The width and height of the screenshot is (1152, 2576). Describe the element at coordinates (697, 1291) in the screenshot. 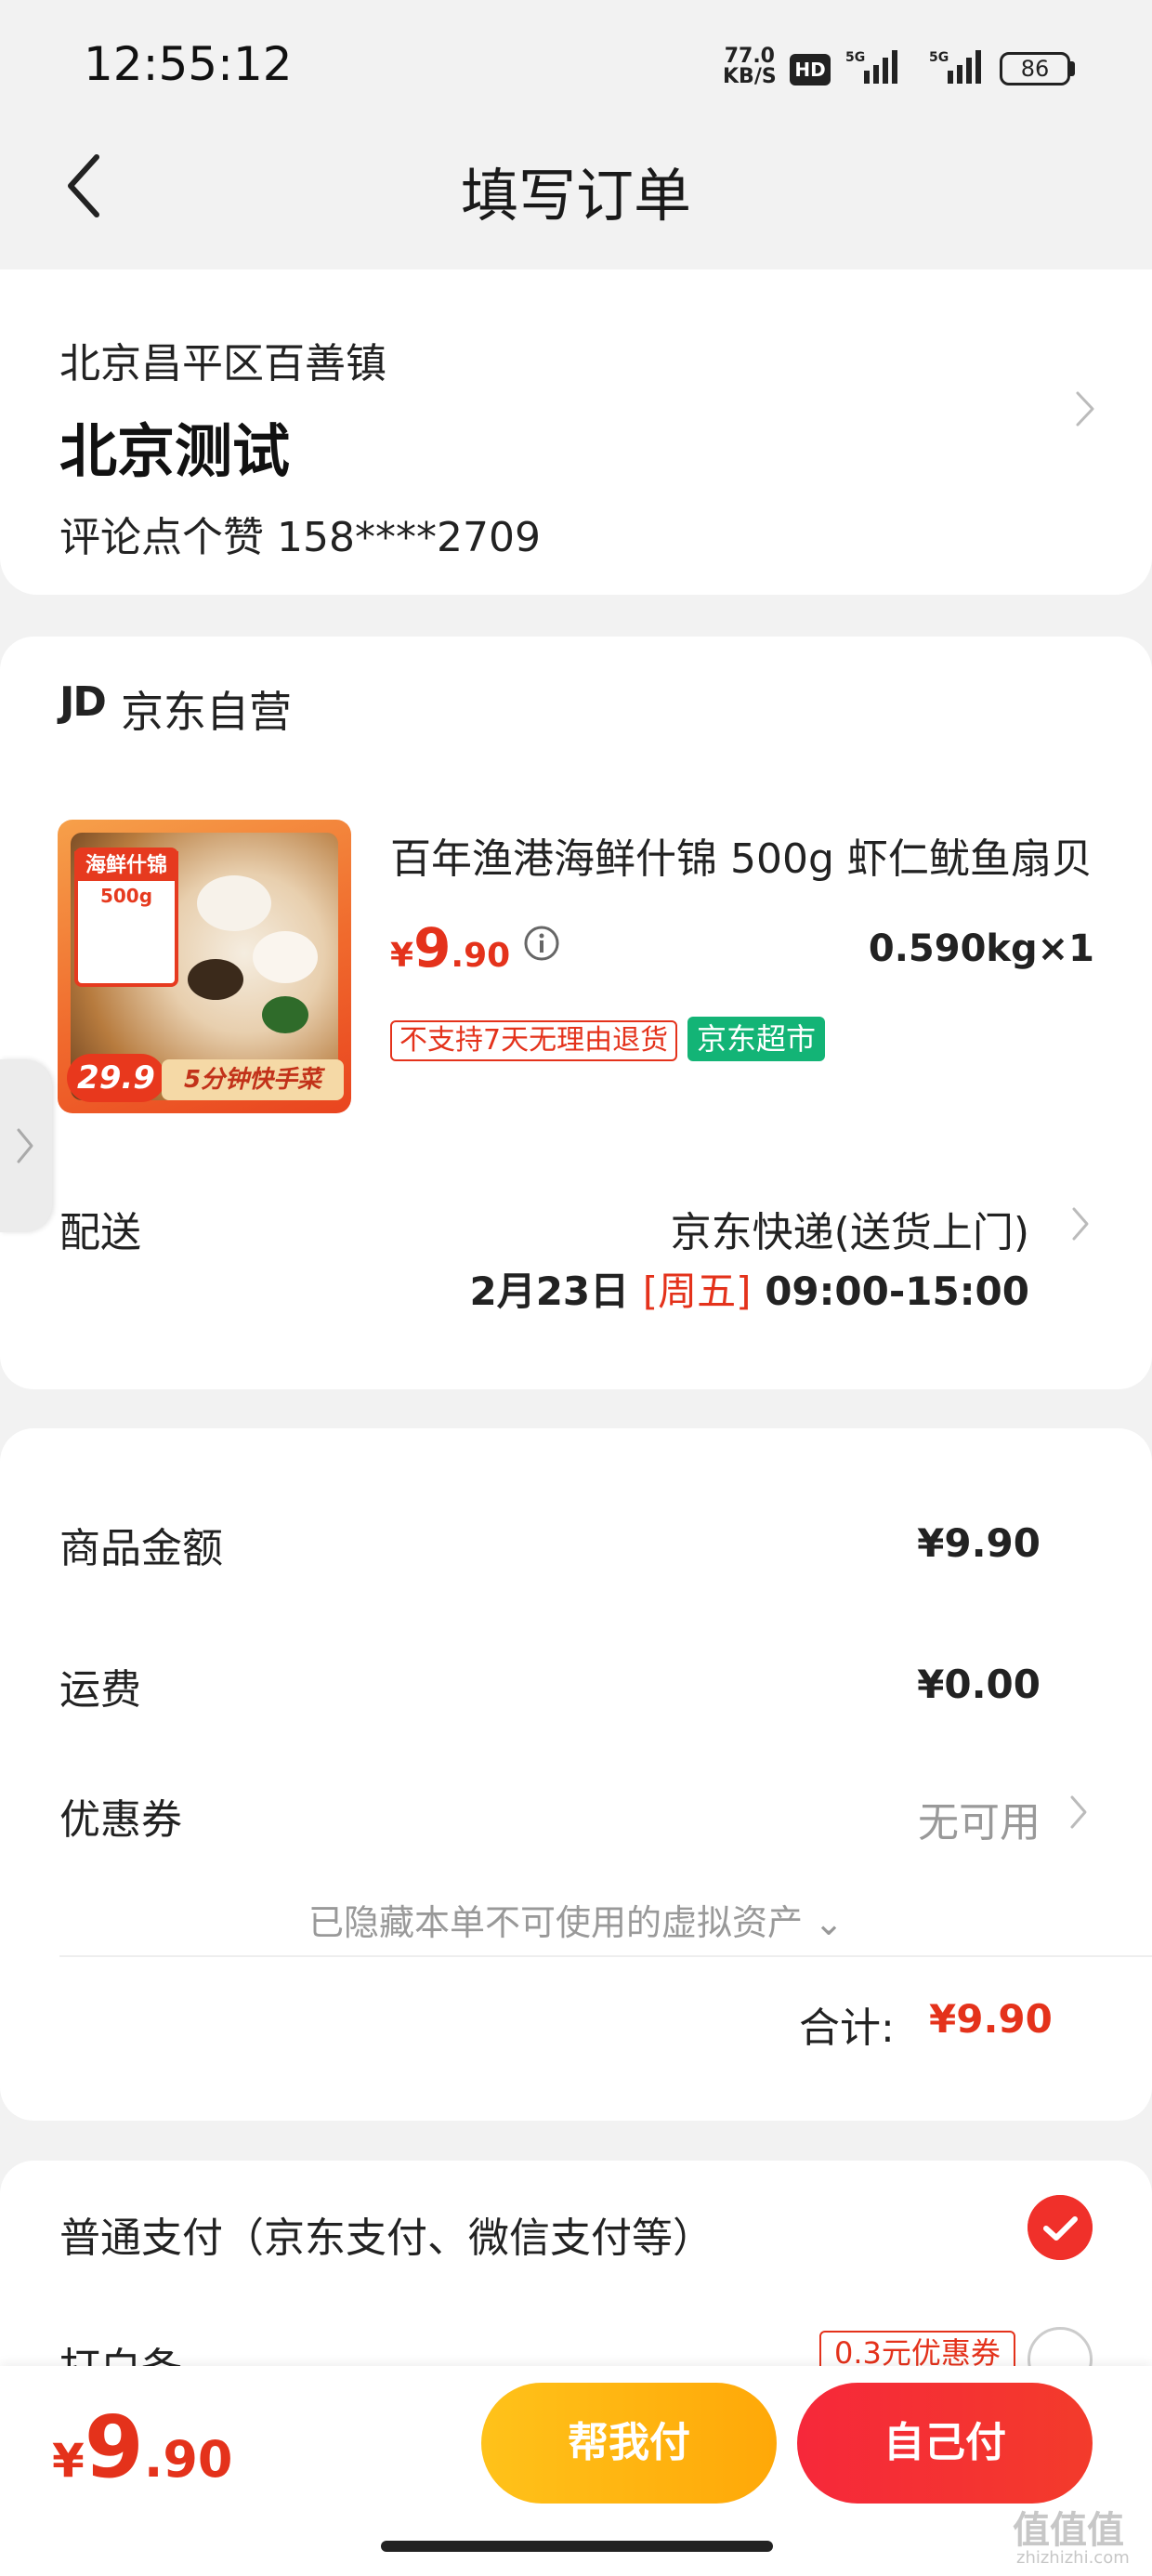

I see `shipping-weekday: [周五]` at that location.